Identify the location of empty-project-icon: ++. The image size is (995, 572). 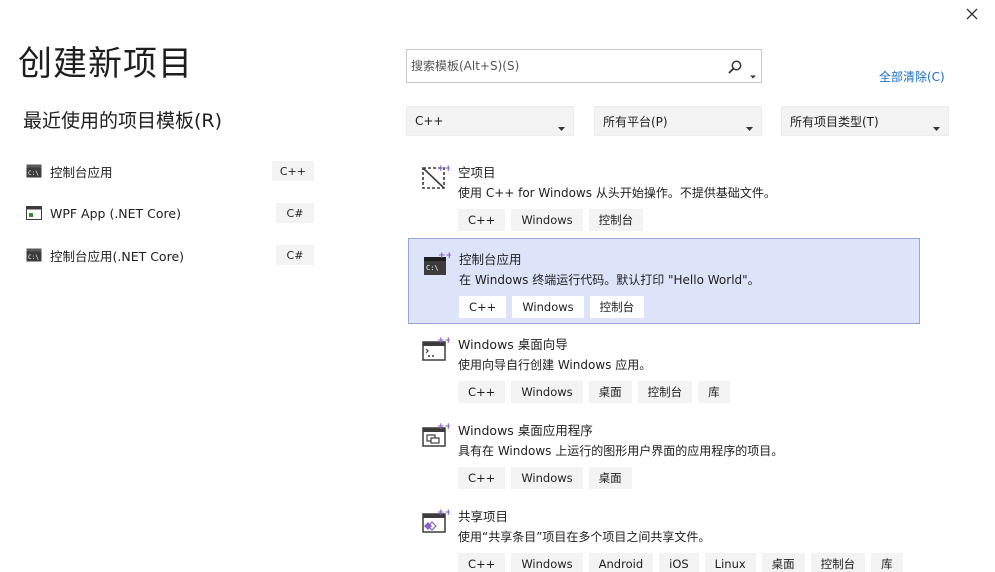
(436, 177).